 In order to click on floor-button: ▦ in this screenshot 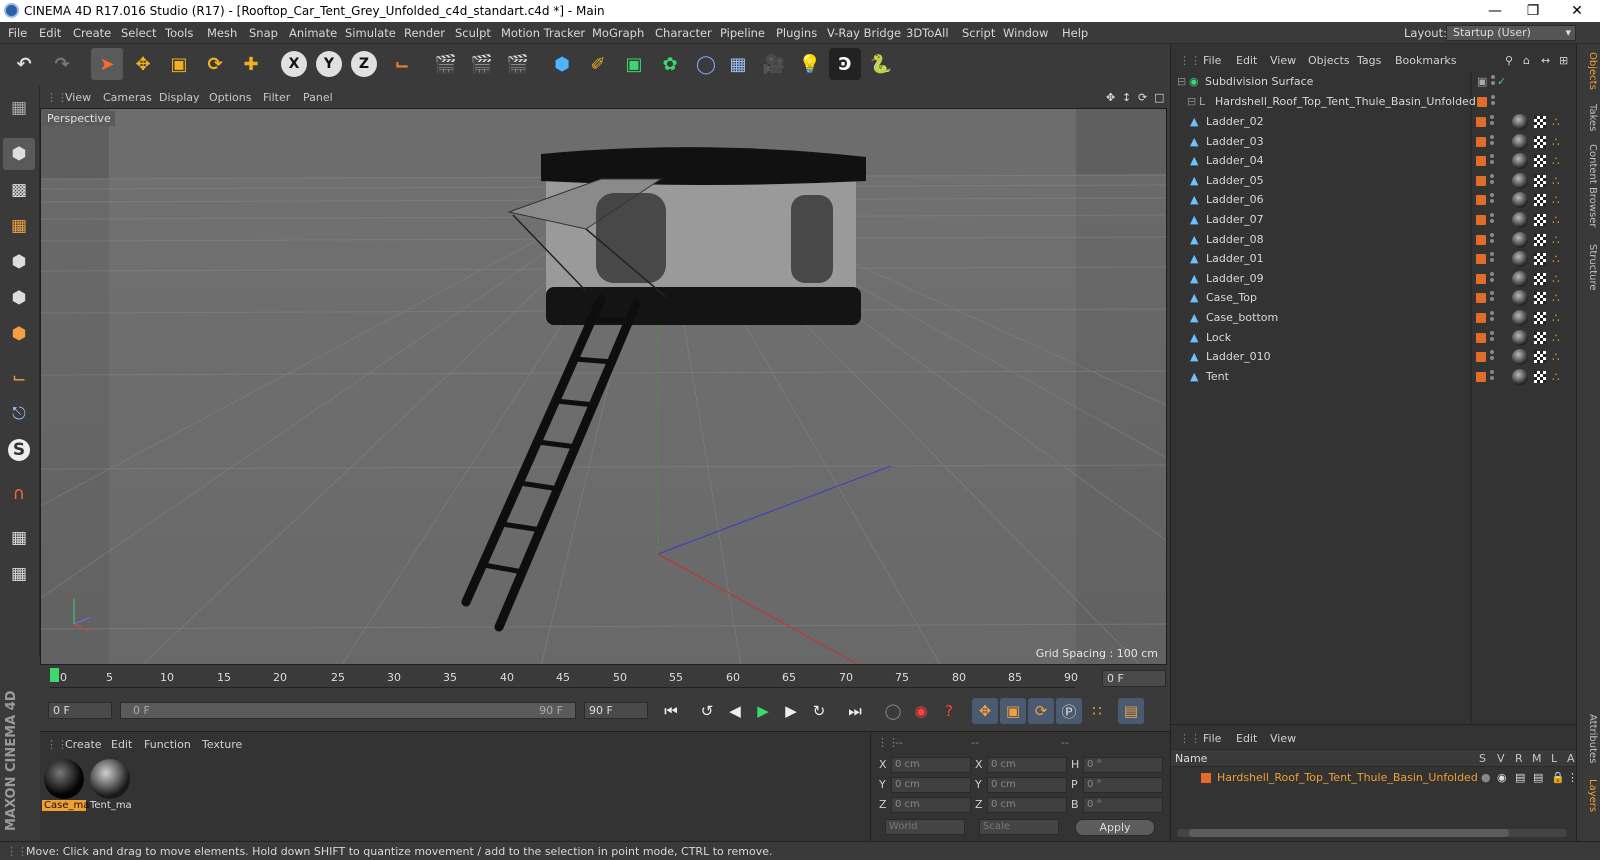, I will do `click(738, 64)`.